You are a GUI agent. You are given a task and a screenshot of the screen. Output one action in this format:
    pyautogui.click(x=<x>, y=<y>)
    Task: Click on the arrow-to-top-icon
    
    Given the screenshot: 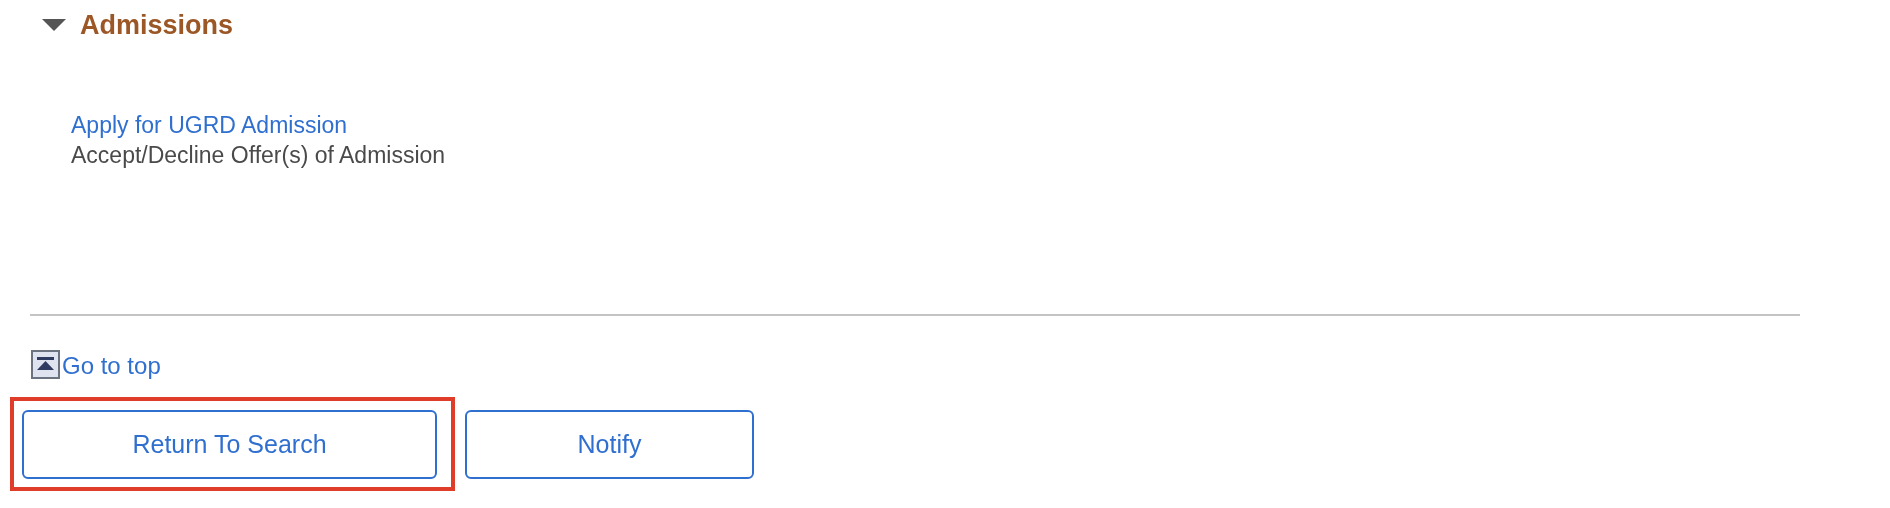 What is the action you would take?
    pyautogui.click(x=45, y=364)
    